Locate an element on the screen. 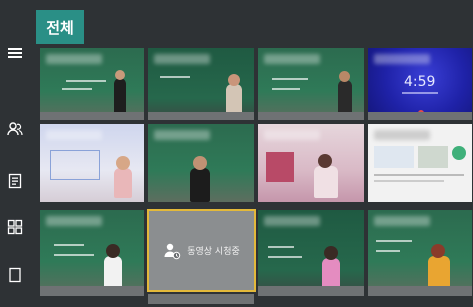  menu-icon is located at coordinates (15, 53).